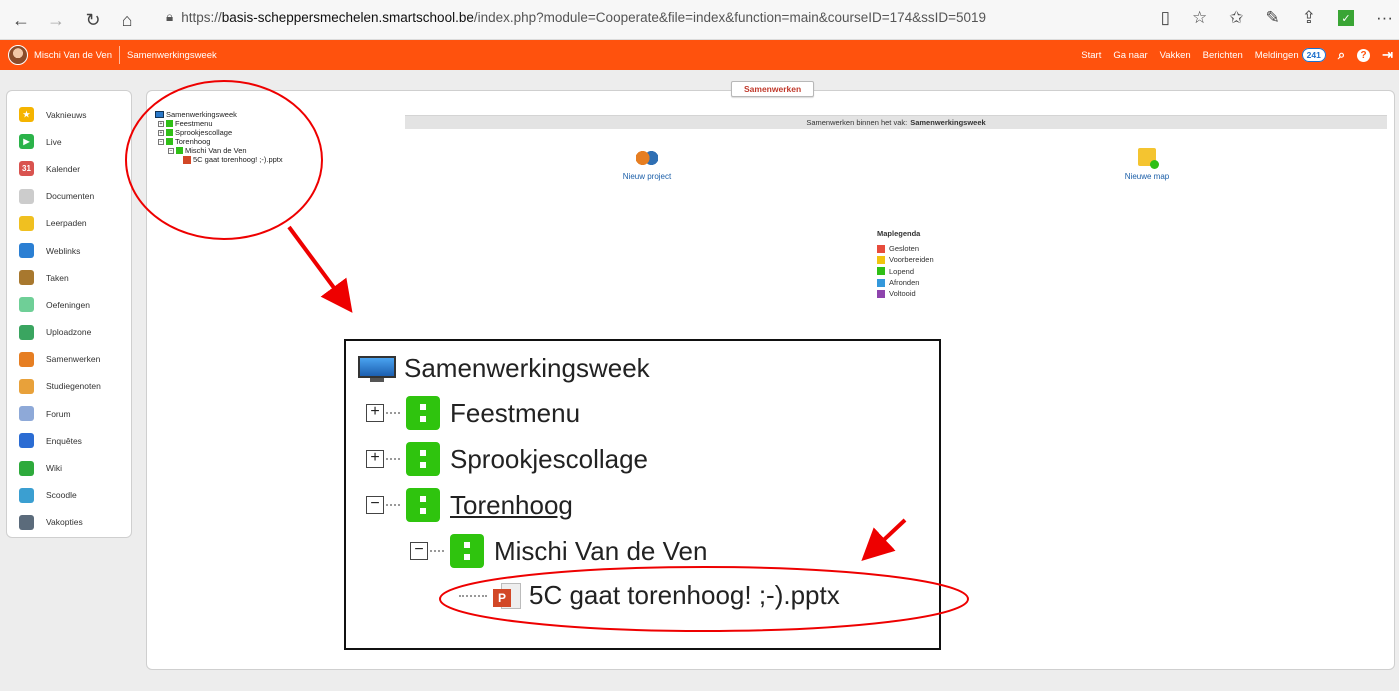  What do you see at coordinates (26, 115) in the screenshot?
I see `star-icon: ★` at bounding box center [26, 115].